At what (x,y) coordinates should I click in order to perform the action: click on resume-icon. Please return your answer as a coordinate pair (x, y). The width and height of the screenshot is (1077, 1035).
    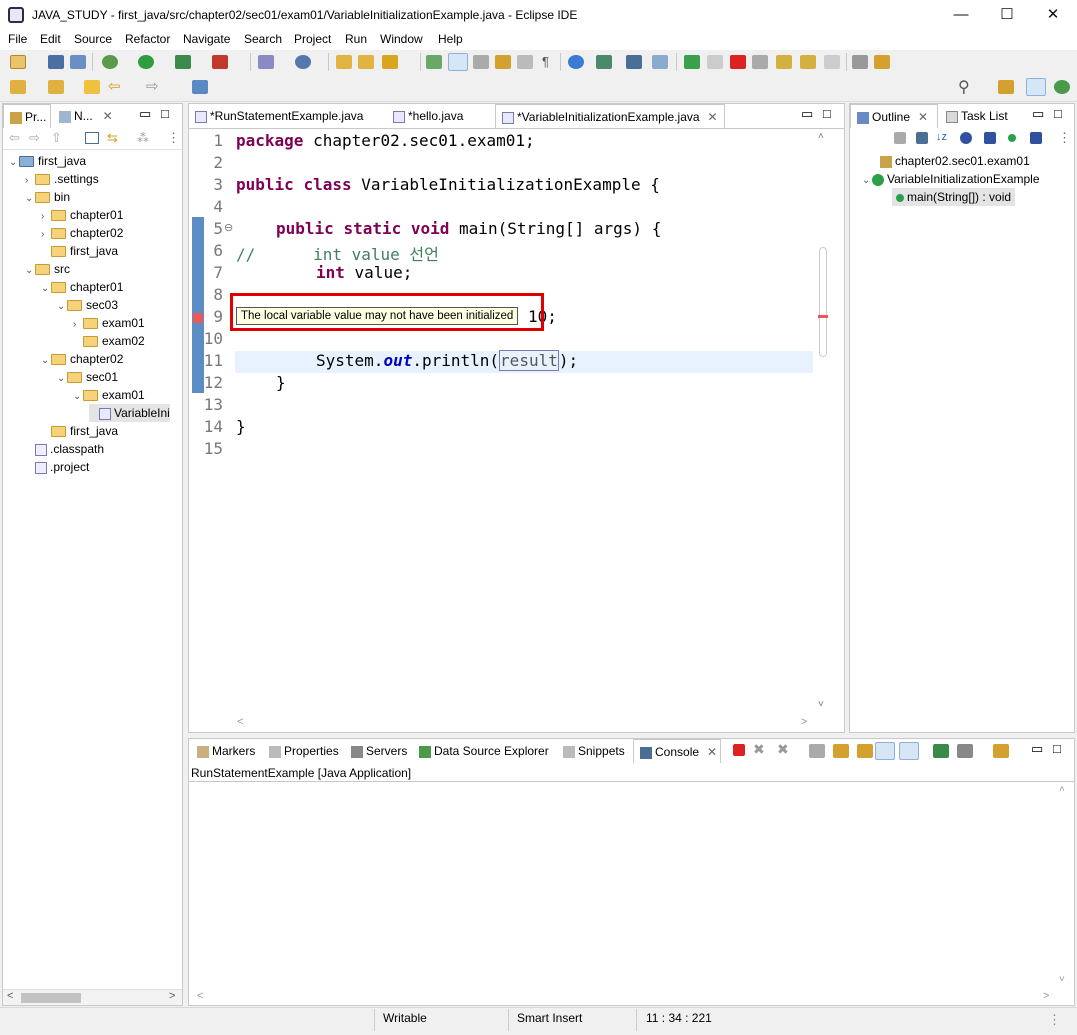
    Looking at the image, I should click on (692, 62).